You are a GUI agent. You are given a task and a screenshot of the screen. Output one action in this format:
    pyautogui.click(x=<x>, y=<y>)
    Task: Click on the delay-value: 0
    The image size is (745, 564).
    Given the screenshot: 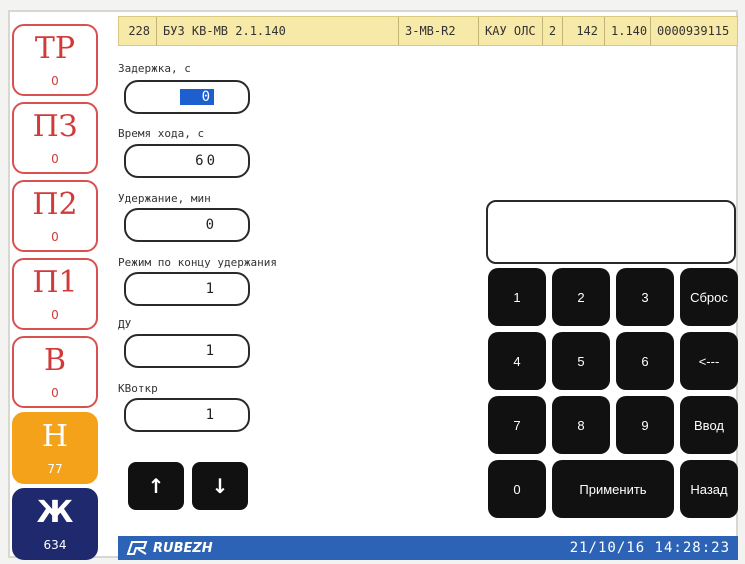 What is the action you would take?
    pyautogui.click(x=196, y=97)
    